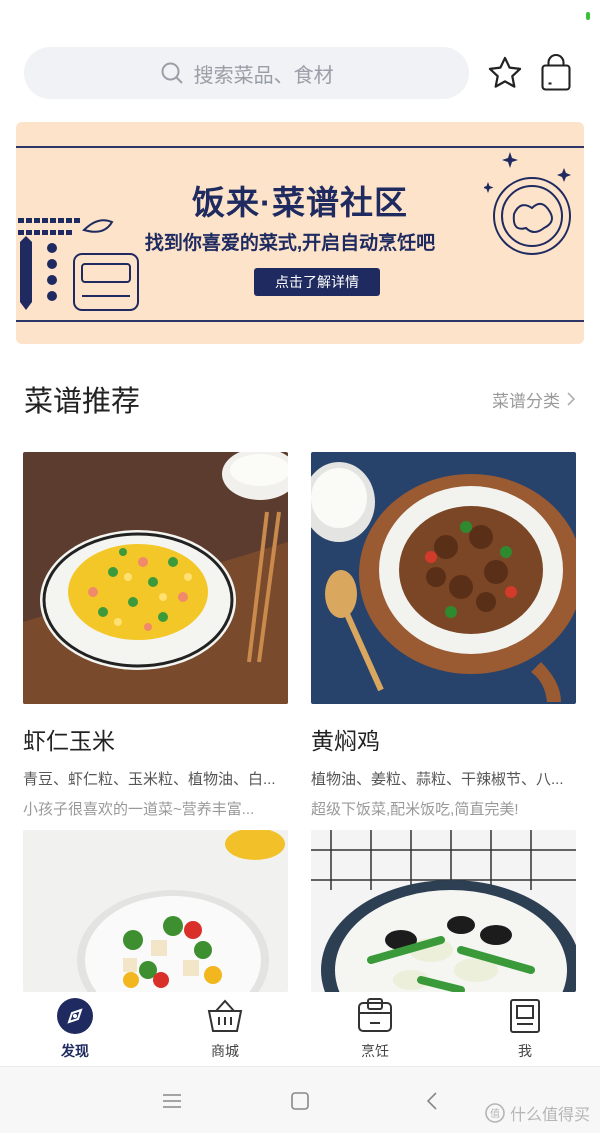  Describe the element at coordinates (172, 73) in the screenshot. I see `search-icon` at that location.